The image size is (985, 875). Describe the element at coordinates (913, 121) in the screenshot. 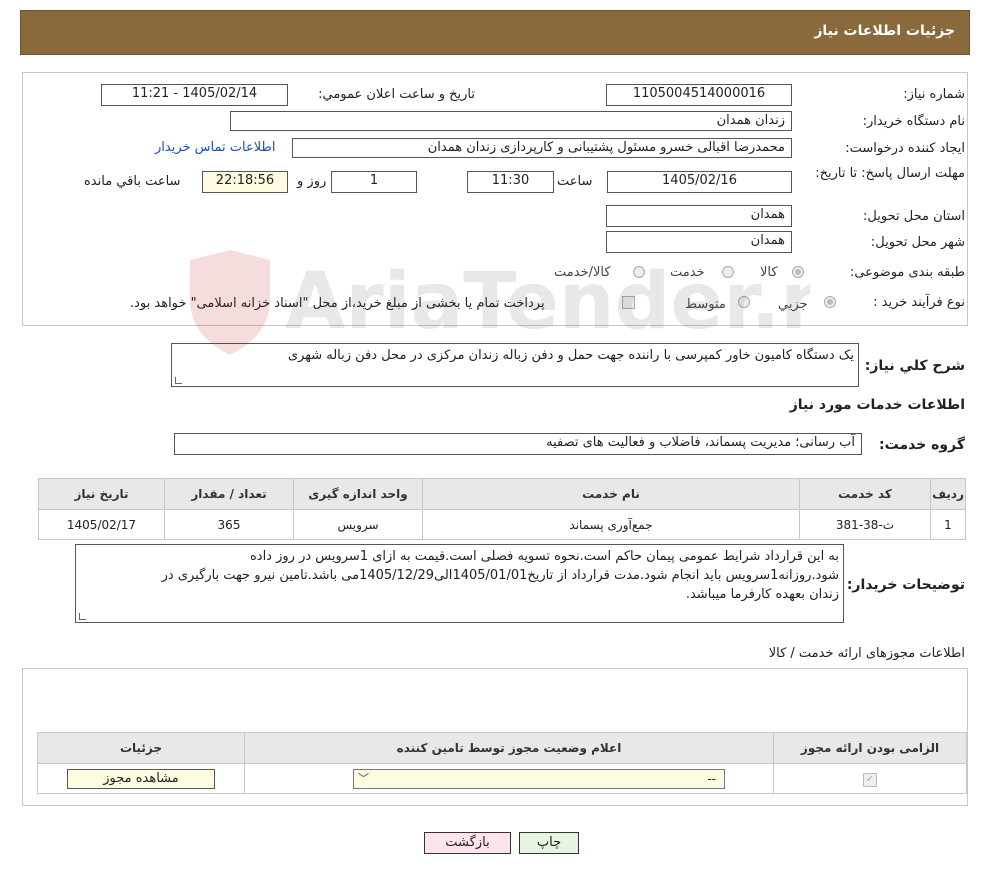

I see `buyer-org-label: نام دستگاه خريدار:` at that location.